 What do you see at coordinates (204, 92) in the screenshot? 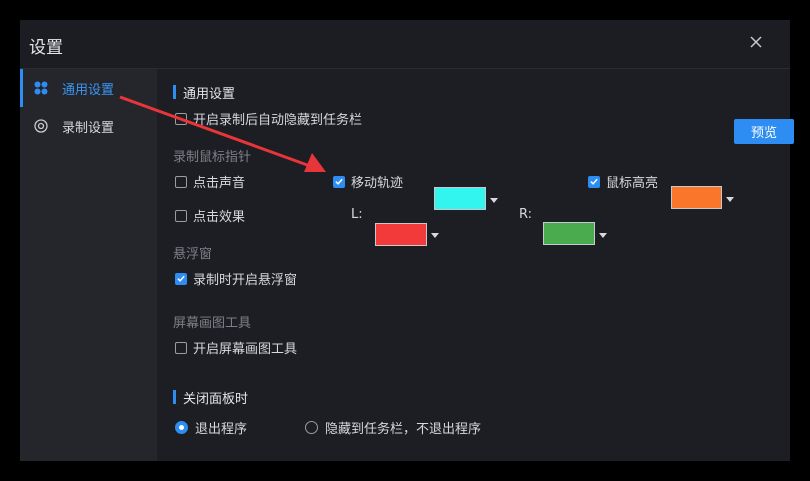
I see `general-heading: 通用设置` at bounding box center [204, 92].